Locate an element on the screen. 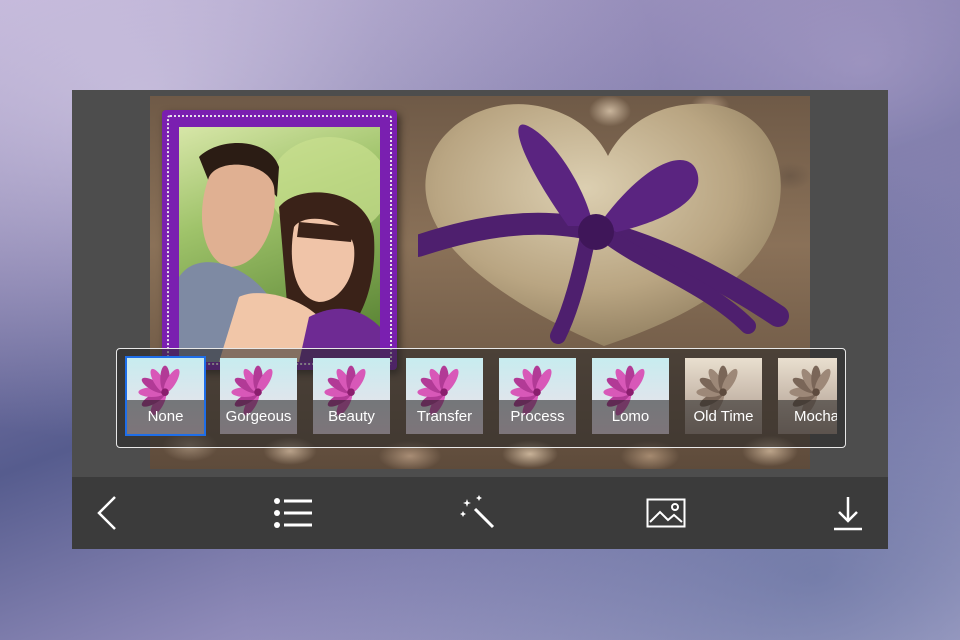  back-arrow-icon is located at coordinates (106, 513).